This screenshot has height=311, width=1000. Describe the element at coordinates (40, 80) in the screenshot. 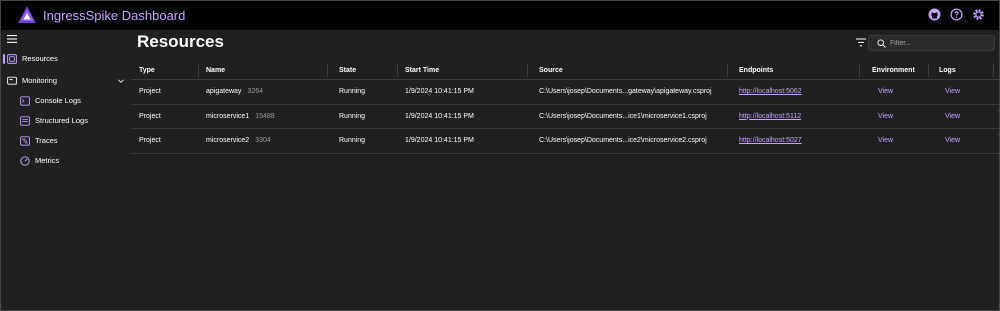

I see `sidebar-item-label: Monitoring` at that location.